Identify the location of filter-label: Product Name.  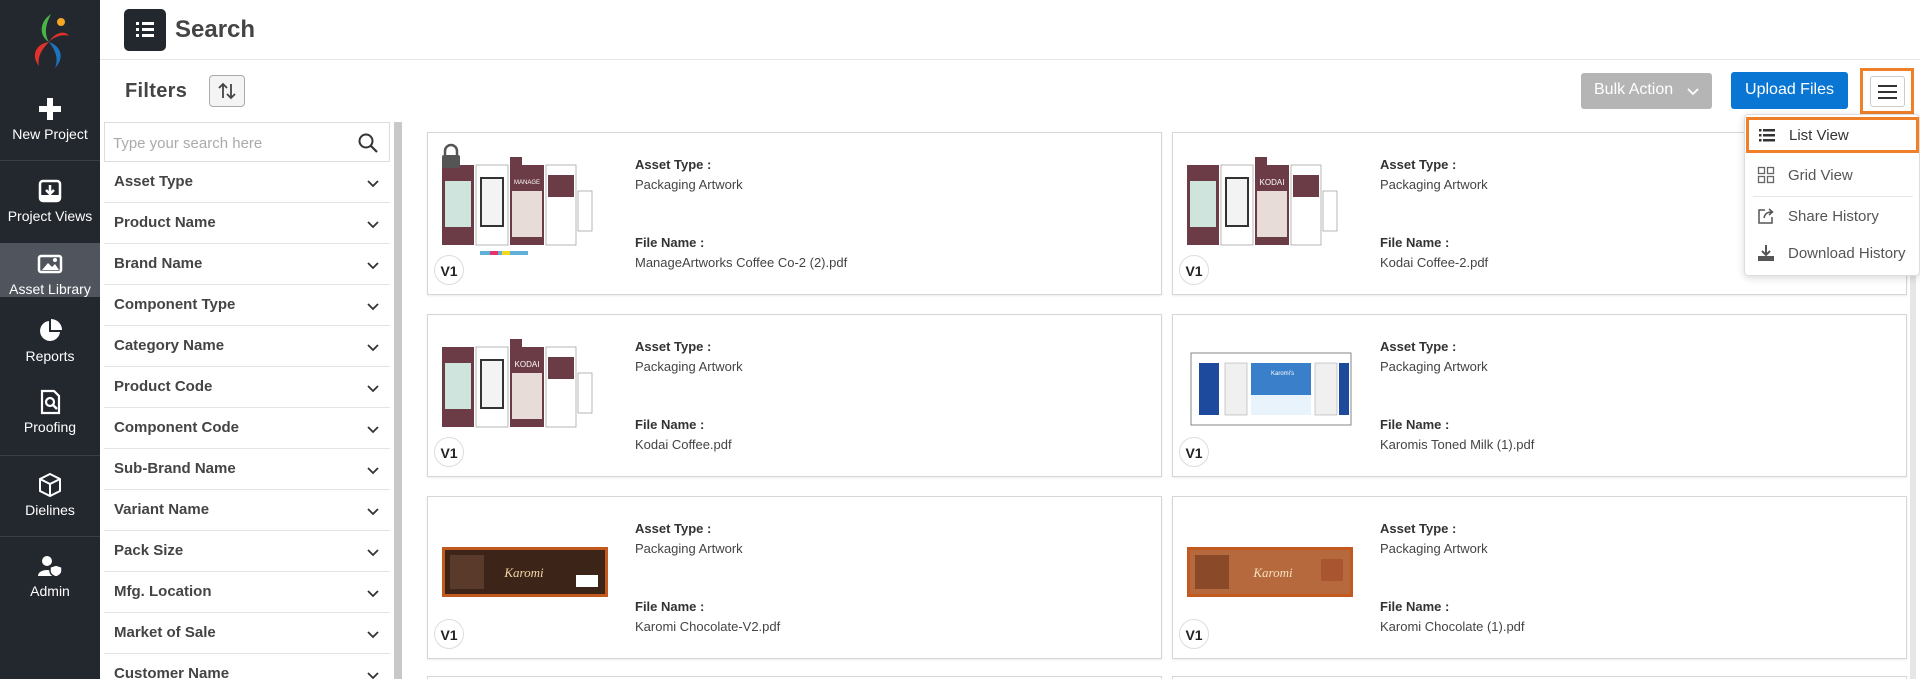
(165, 222).